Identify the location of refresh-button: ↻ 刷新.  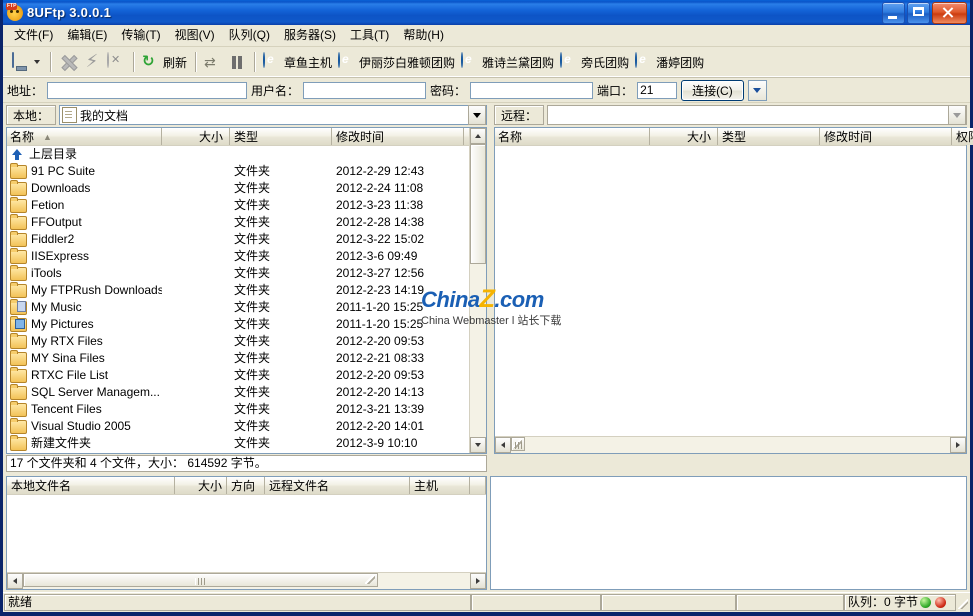
(164, 62).